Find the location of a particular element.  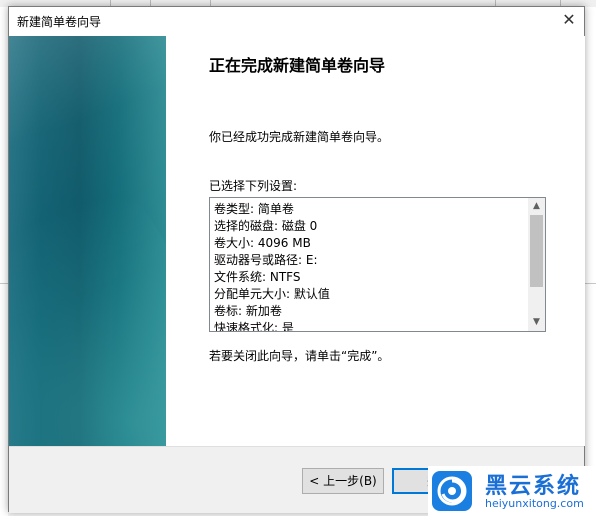

settings-scrollbar: ▲ ▼ is located at coordinates (536, 264).